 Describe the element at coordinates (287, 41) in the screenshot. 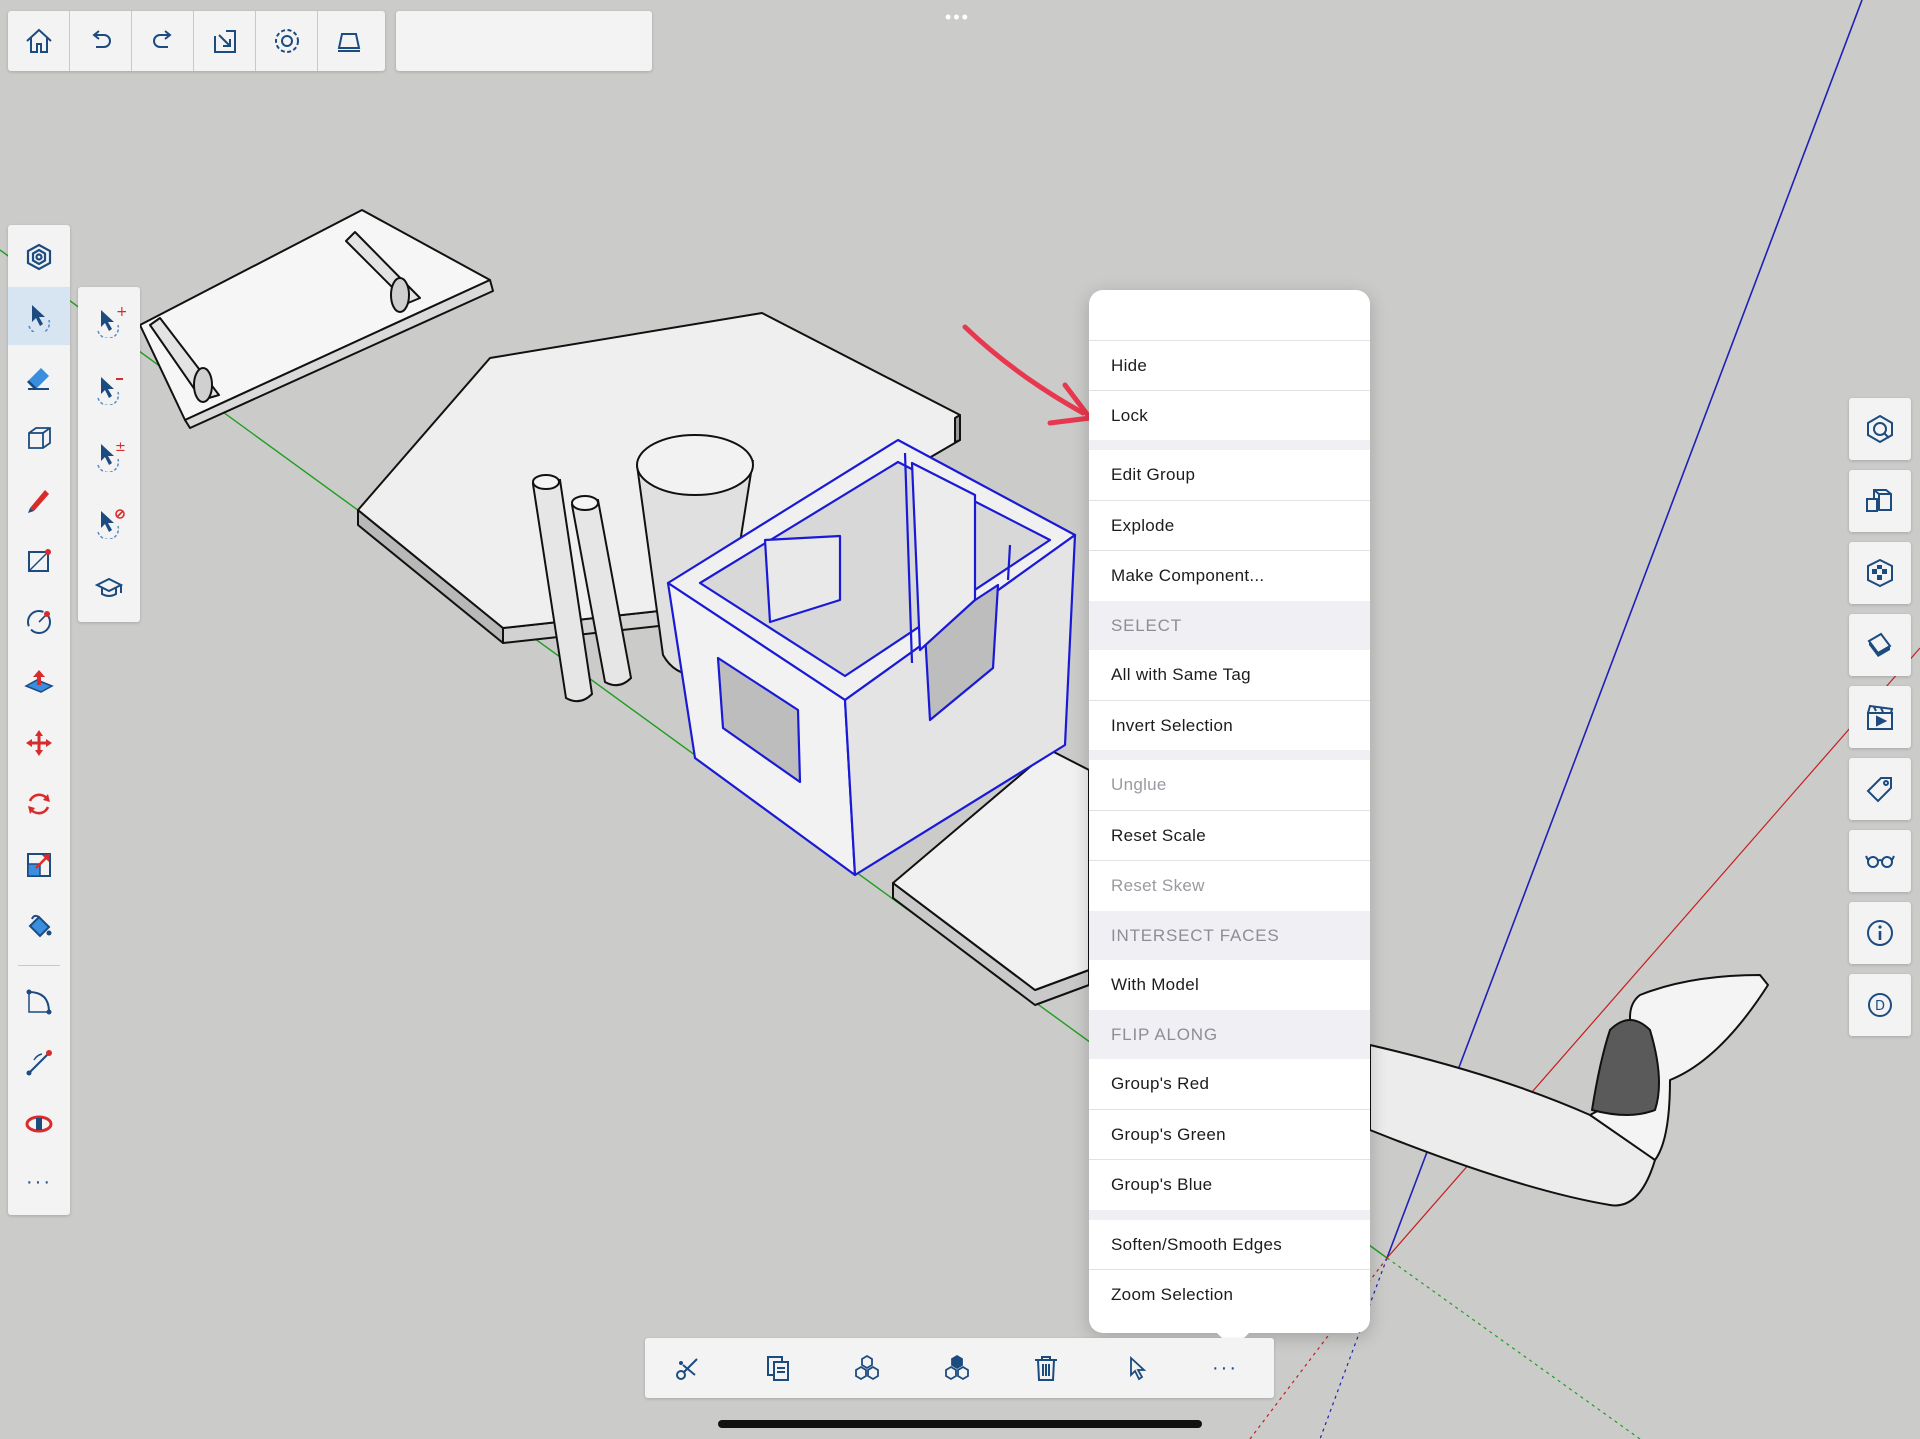

I see `settings-icon` at that location.